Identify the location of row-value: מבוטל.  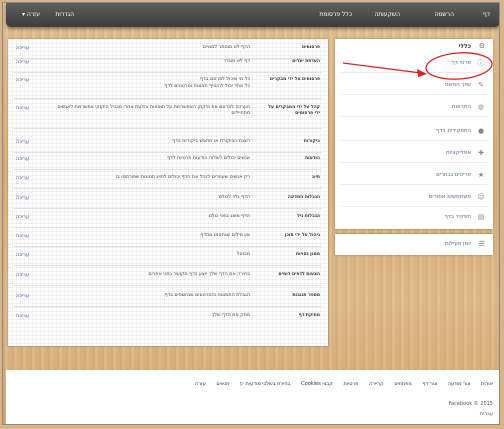
(243, 254).